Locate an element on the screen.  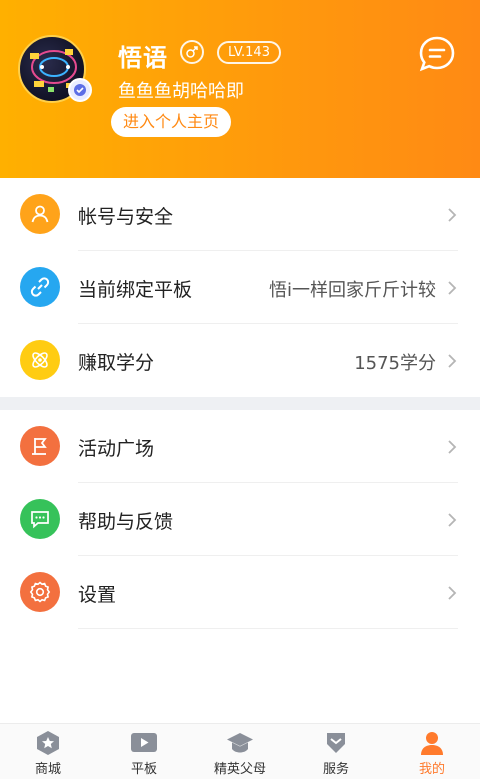
tab-mine: 我的 is located at coordinates (432, 751).